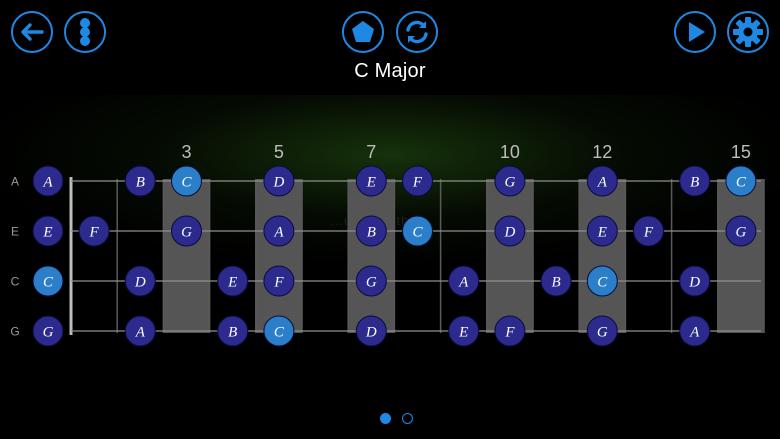  Describe the element at coordinates (14, 332) in the screenshot. I see `string-label: G` at that location.